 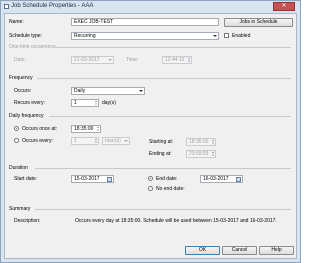 I want to click on occurs-every-unit-select: hour(s), so click(x=116, y=141).